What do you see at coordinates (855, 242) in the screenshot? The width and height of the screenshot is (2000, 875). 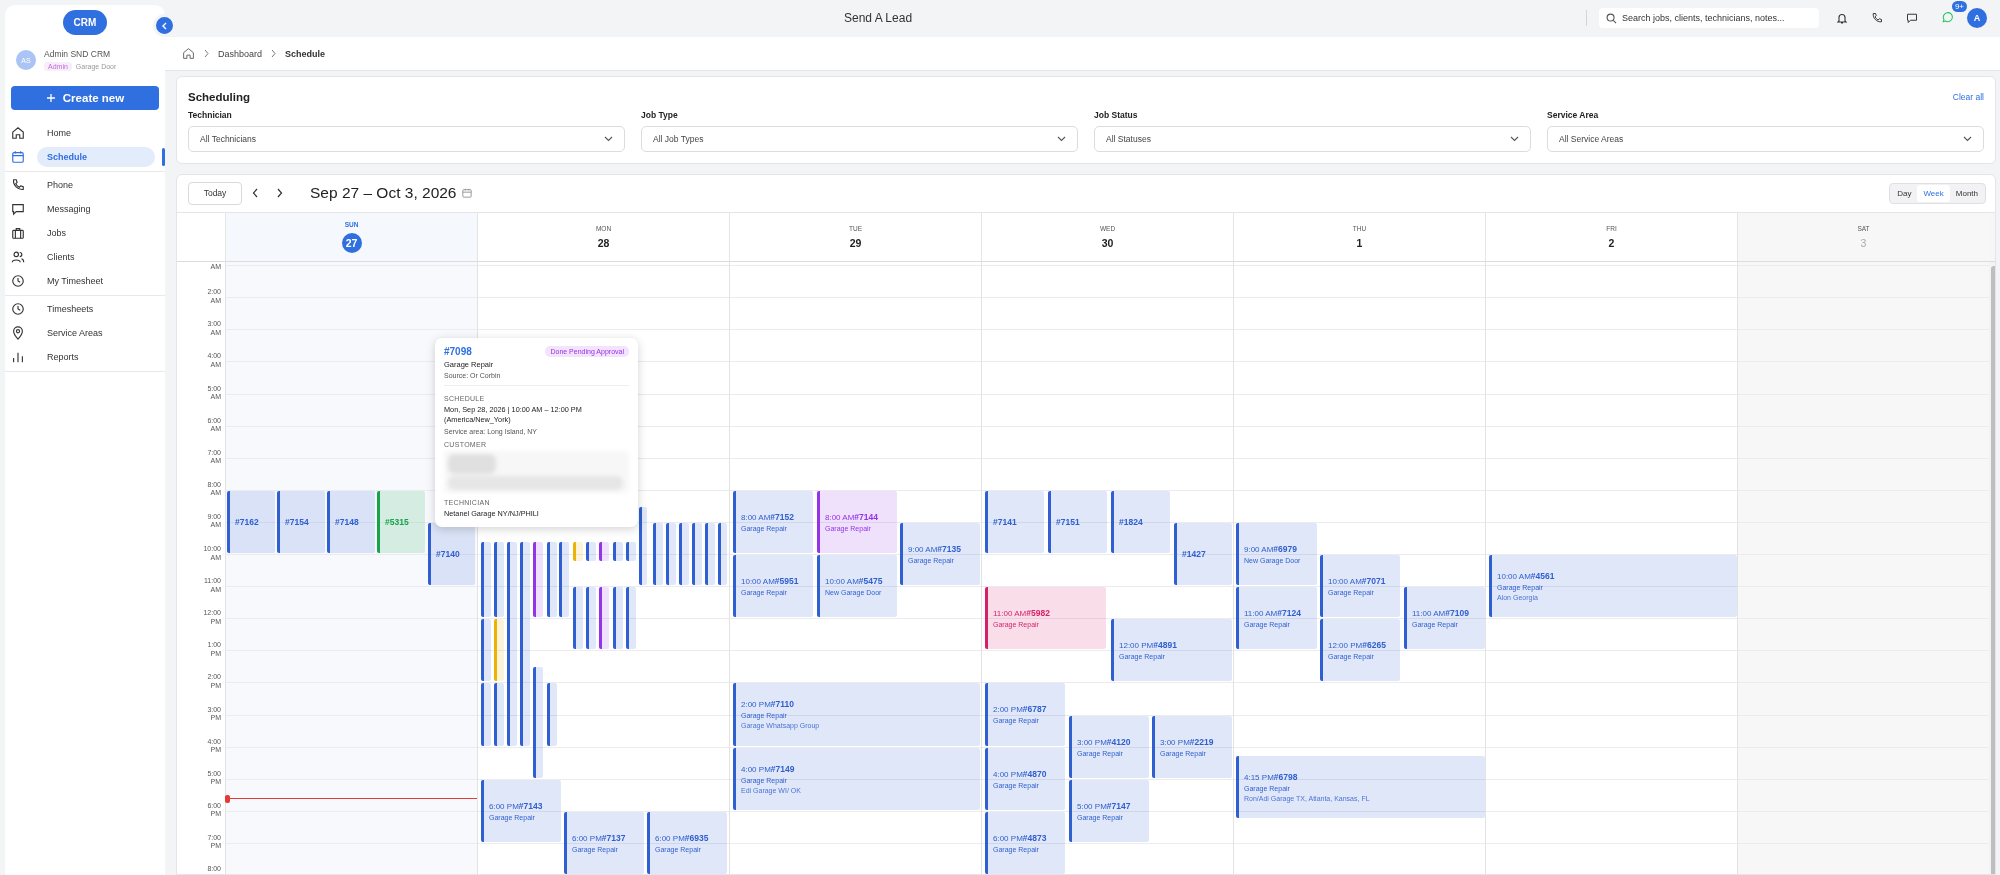 I see `date-number: 29` at bounding box center [855, 242].